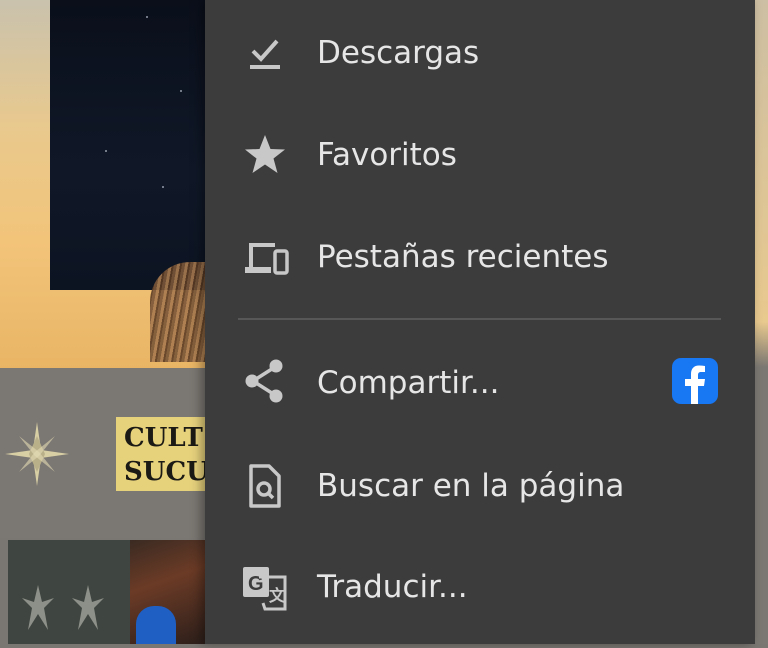 The width and height of the screenshot is (768, 648). I want to click on menu-item-label: Buscar en la página, so click(471, 486).